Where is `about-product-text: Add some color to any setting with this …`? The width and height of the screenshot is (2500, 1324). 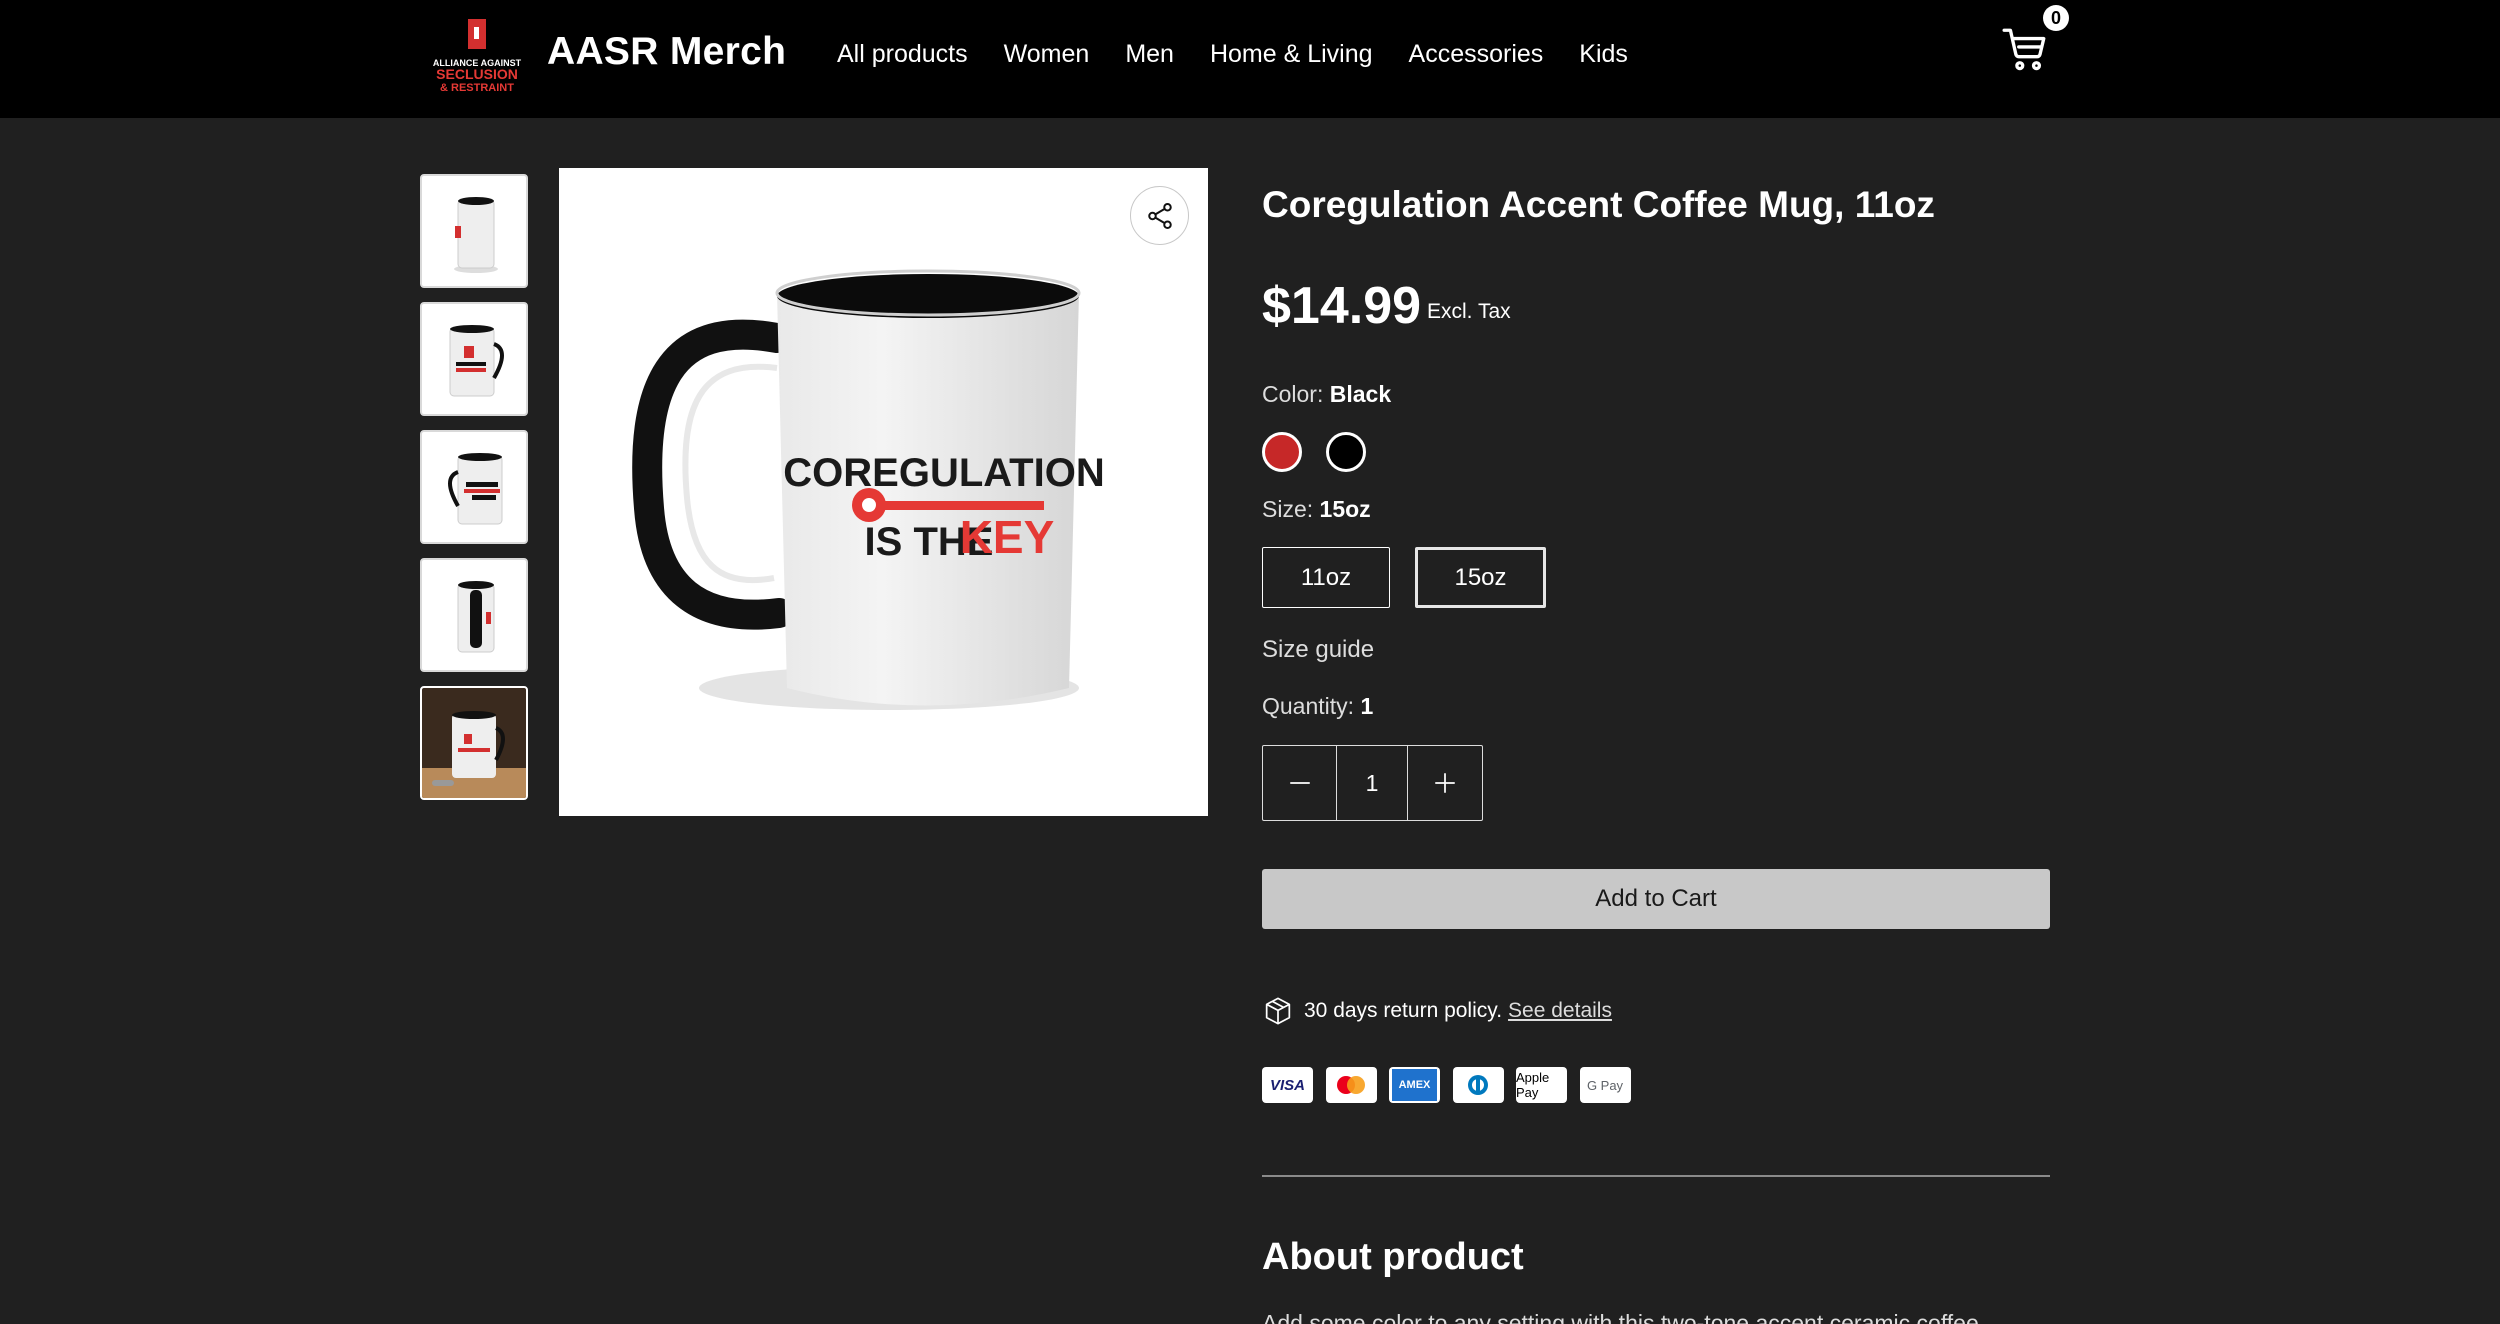
about-product-text: Add some color to any setting with this … is located at coordinates (1620, 1317).